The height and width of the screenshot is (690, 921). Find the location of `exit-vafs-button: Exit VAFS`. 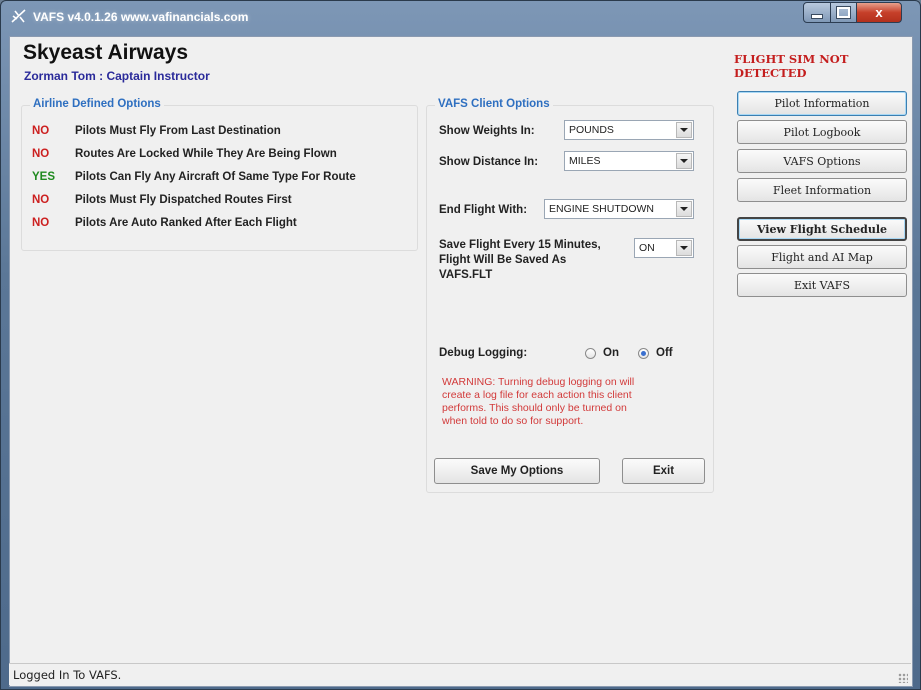

exit-vafs-button: Exit VAFS is located at coordinates (822, 285).